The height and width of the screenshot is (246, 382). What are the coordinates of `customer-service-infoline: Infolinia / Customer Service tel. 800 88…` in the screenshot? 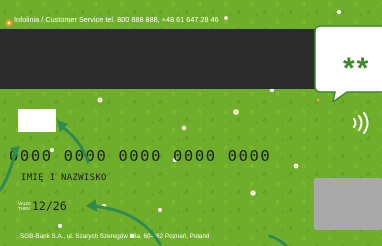 It's located at (116, 19).